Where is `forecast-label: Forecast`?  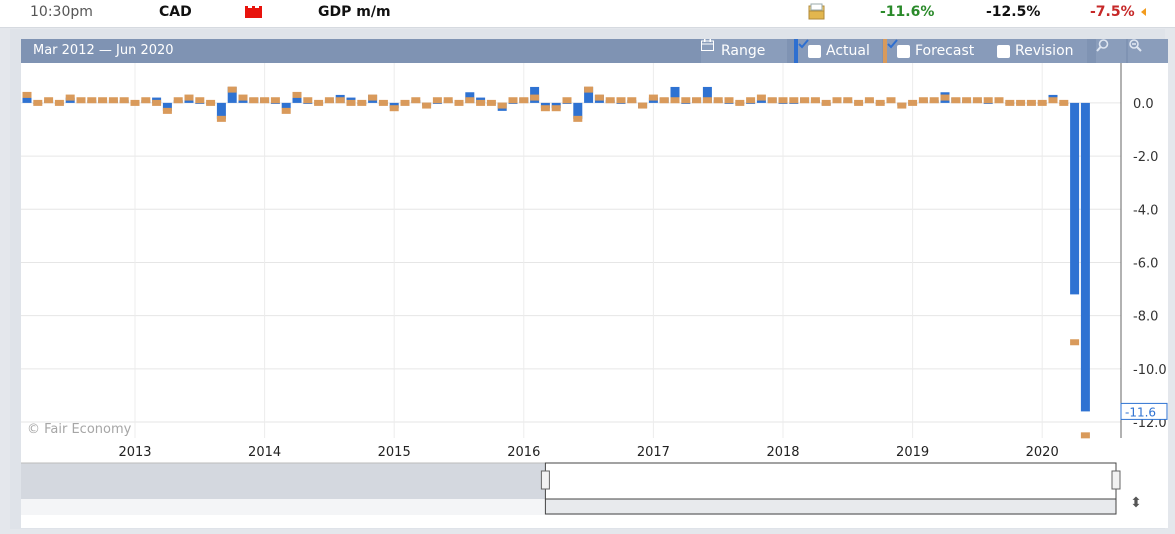
forecast-label: Forecast is located at coordinates (945, 51).